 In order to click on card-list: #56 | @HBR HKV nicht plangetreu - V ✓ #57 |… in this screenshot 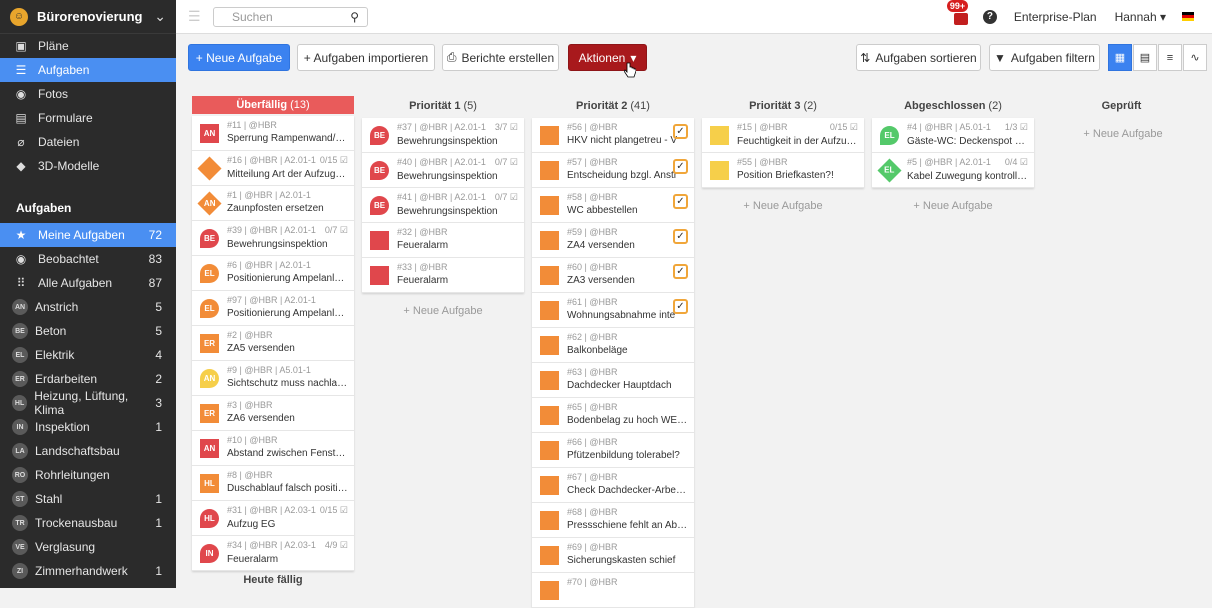, I will do `click(613, 363)`.